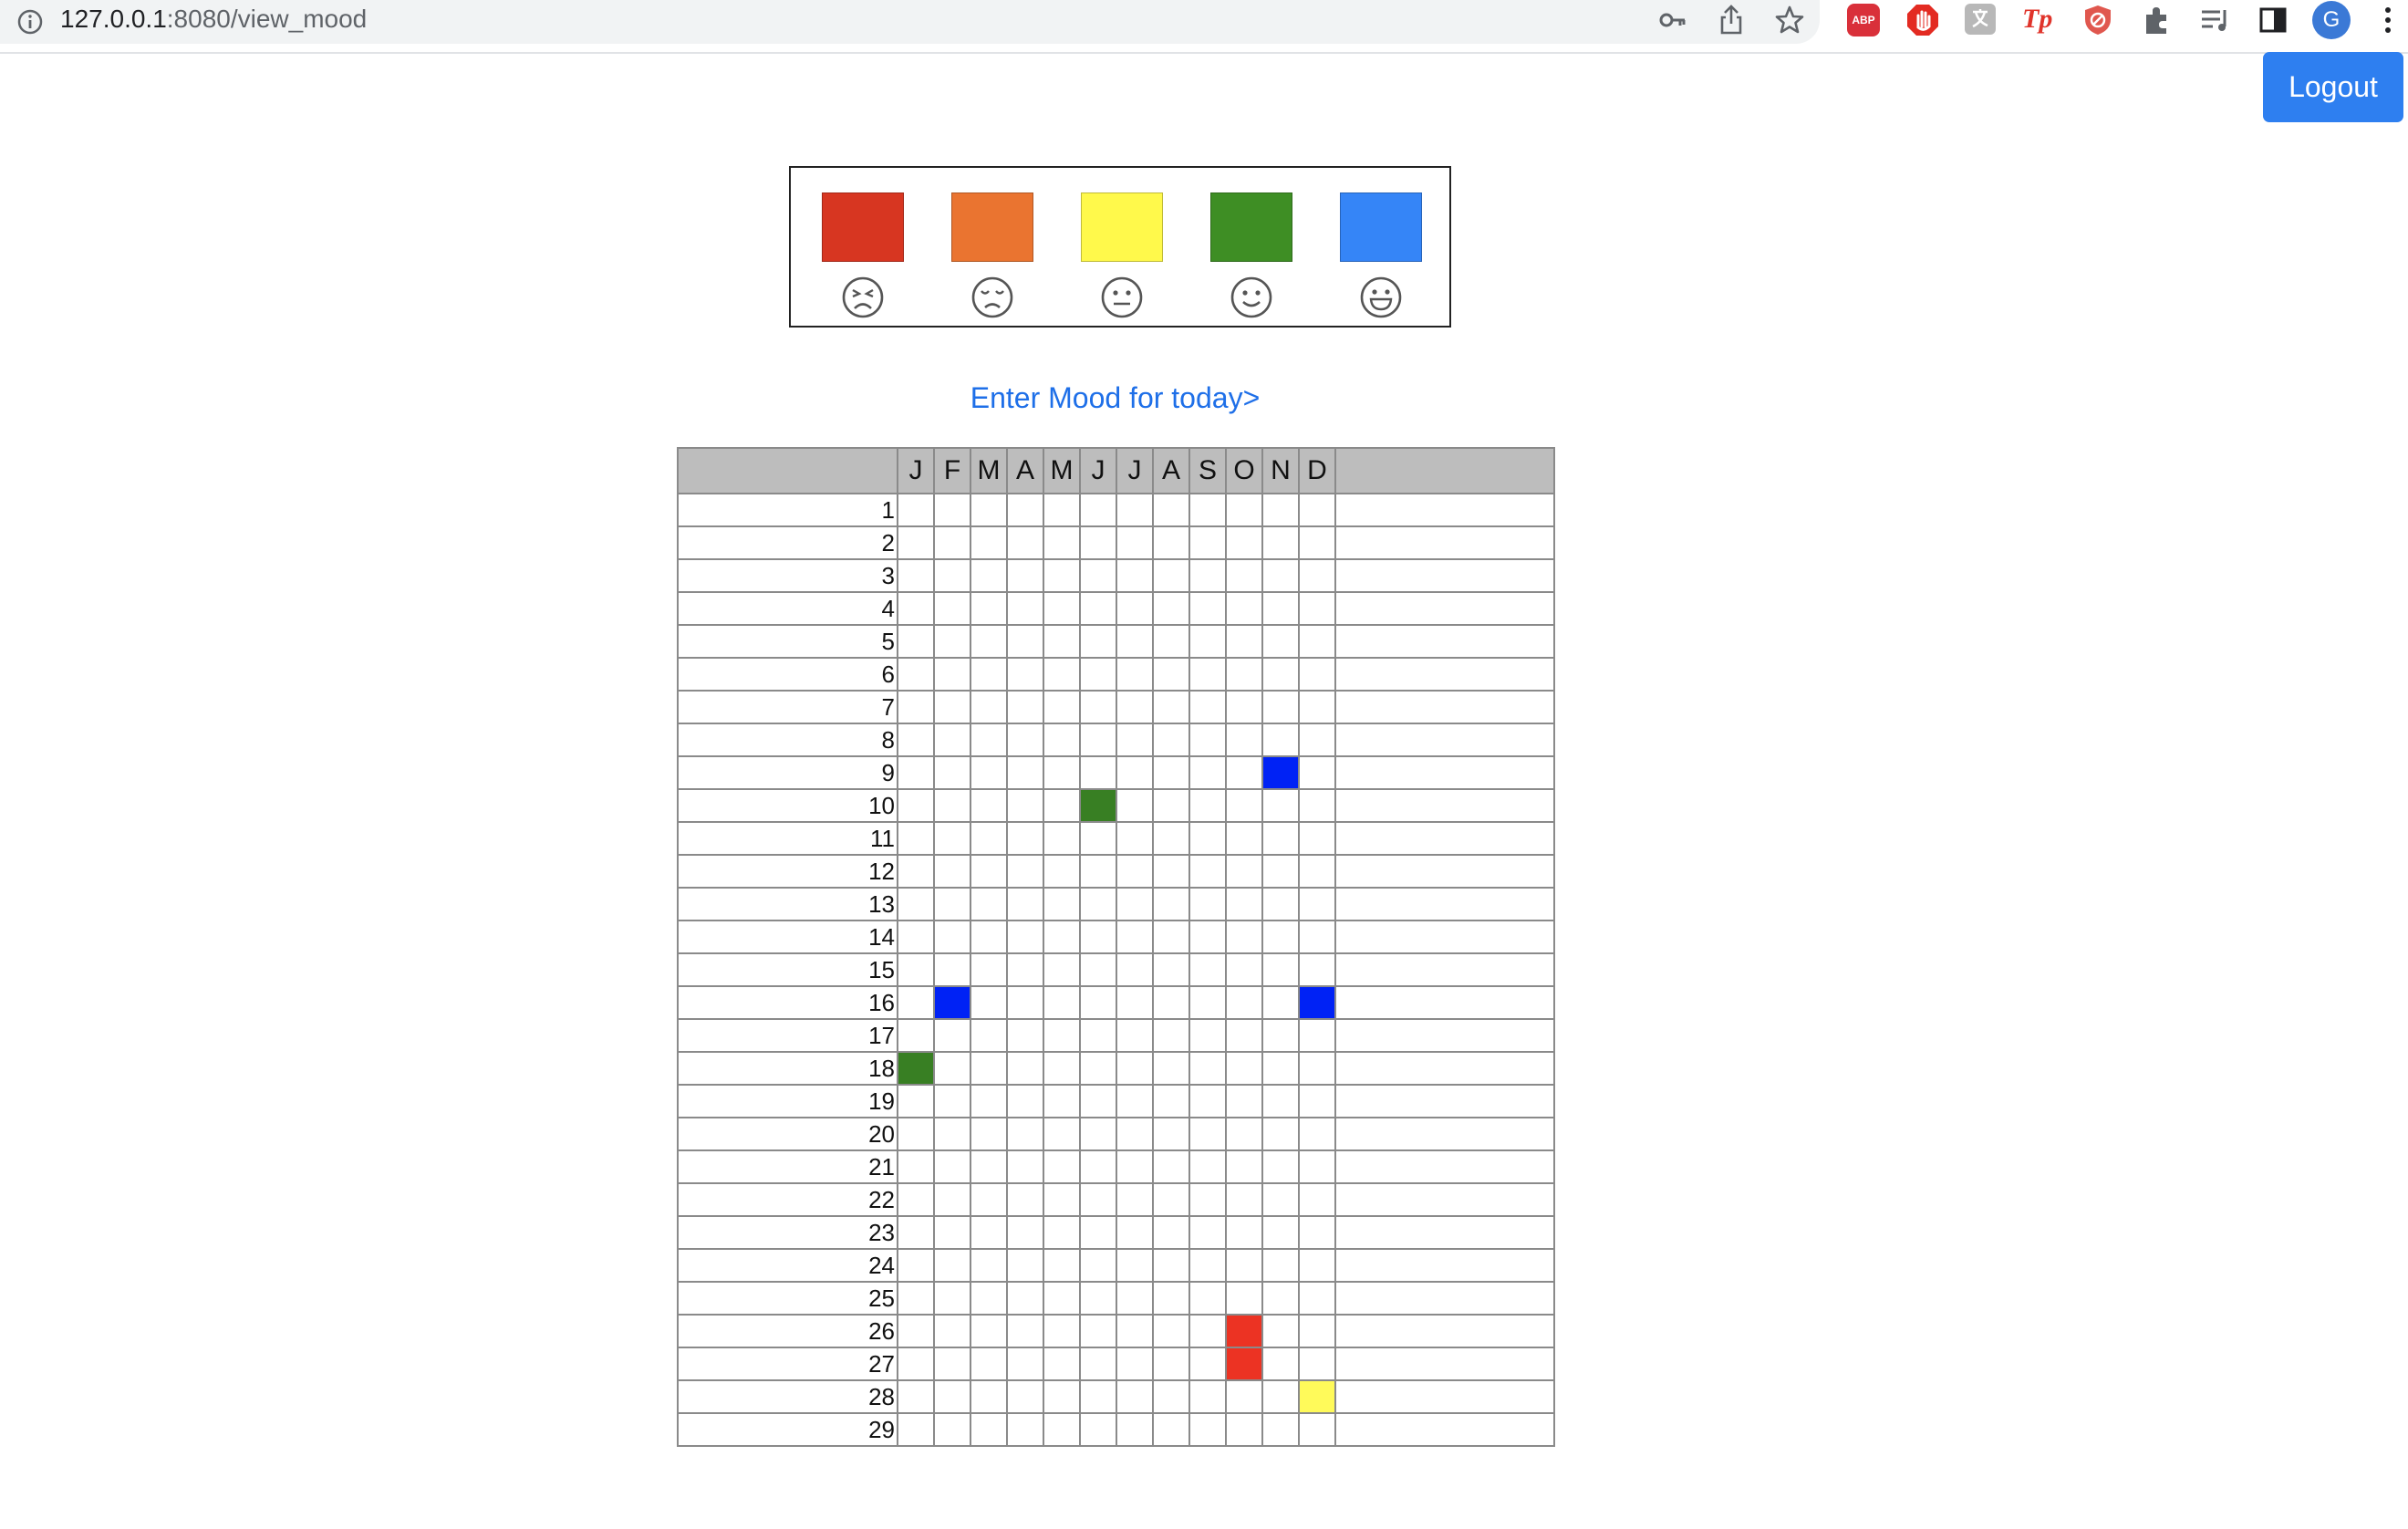 This screenshot has width=2408, height=1529. Describe the element at coordinates (2037, 19) in the screenshot. I see `tp-extension-icon: Tp` at that location.